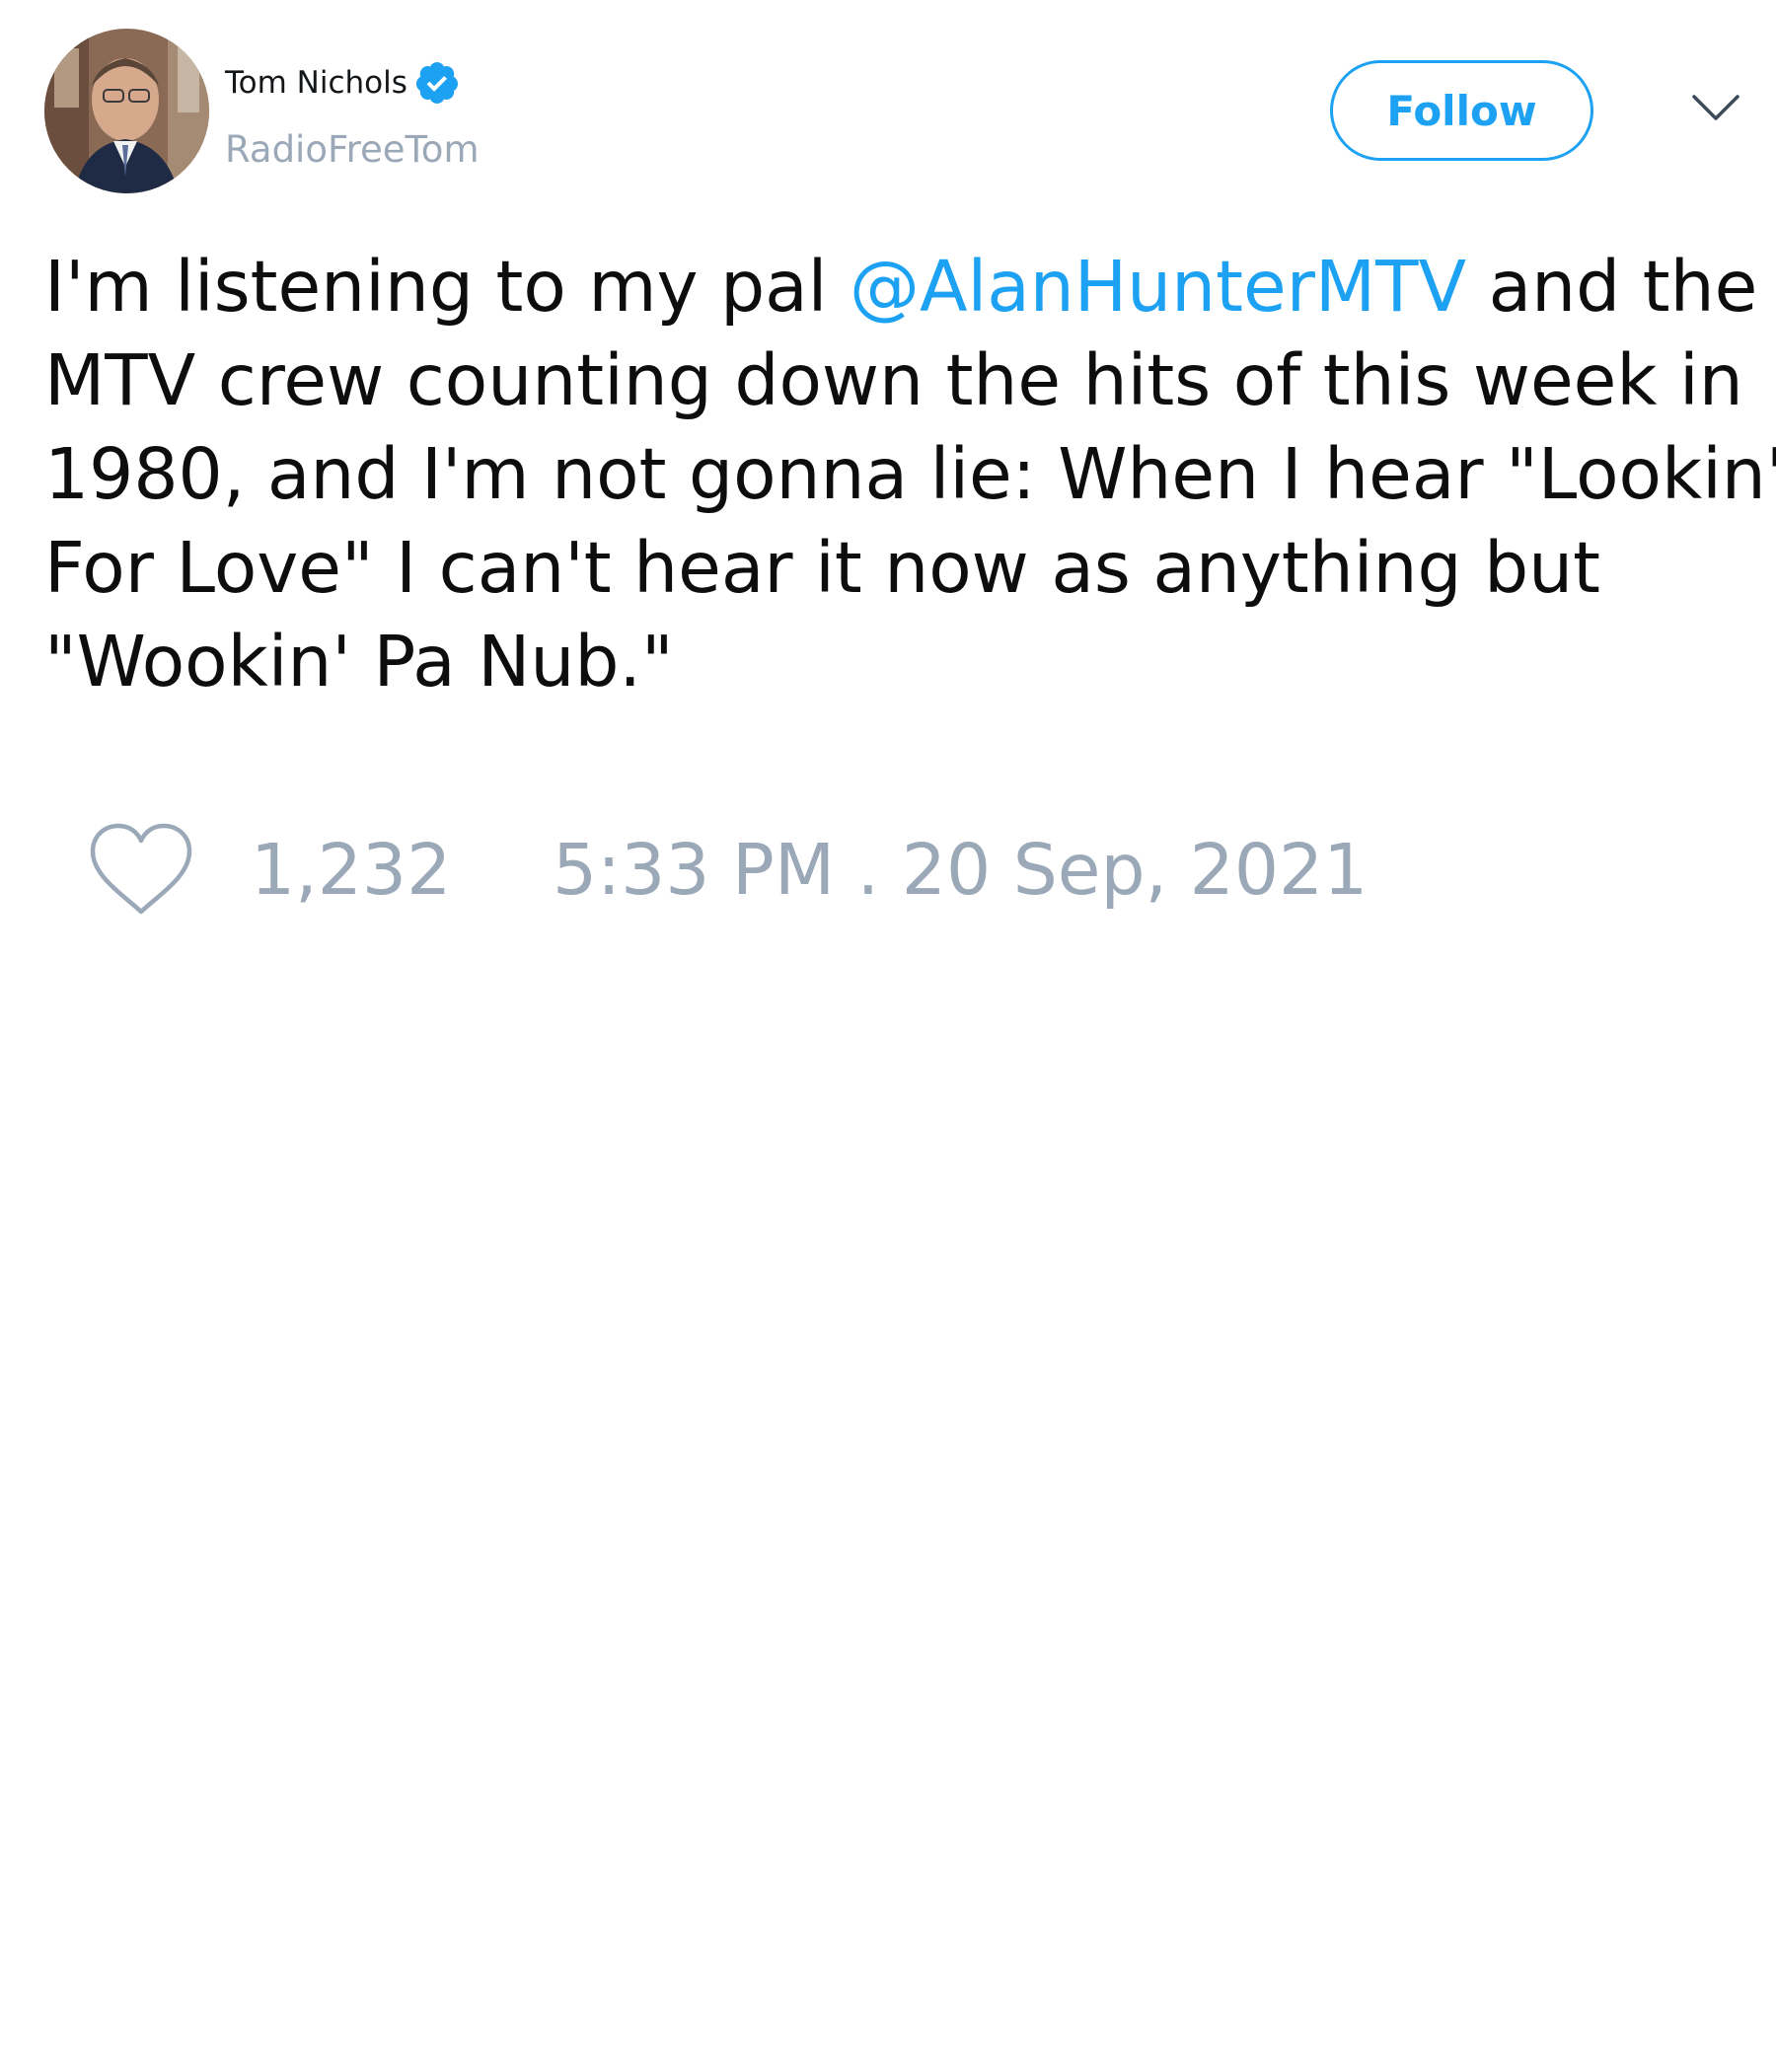  I want to click on avatar-photo, so click(127, 111).